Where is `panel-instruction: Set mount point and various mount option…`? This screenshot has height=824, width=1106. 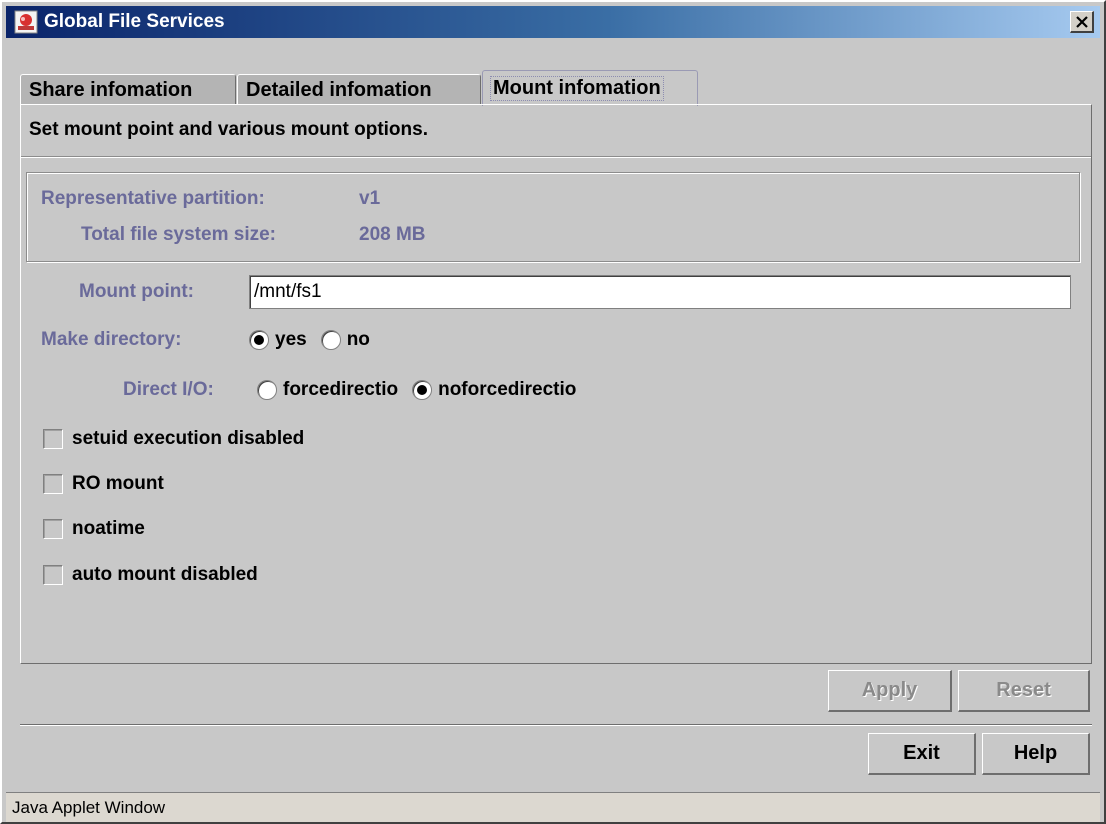 panel-instruction: Set mount point and various mount option… is located at coordinates (228, 129).